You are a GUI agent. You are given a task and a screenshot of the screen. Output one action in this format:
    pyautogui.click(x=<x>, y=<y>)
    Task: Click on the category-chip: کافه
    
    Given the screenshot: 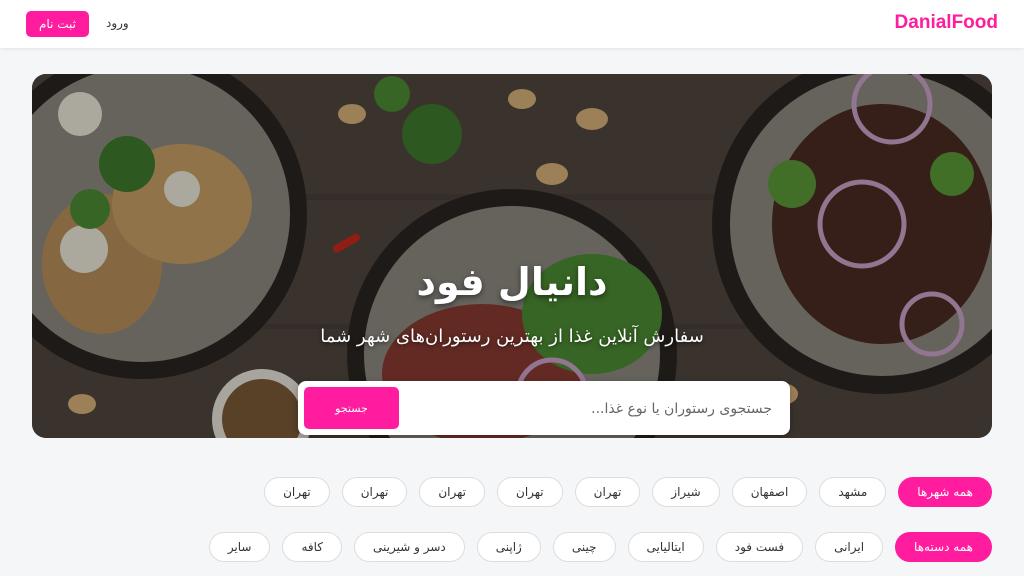 What is the action you would take?
    pyautogui.click(x=312, y=547)
    